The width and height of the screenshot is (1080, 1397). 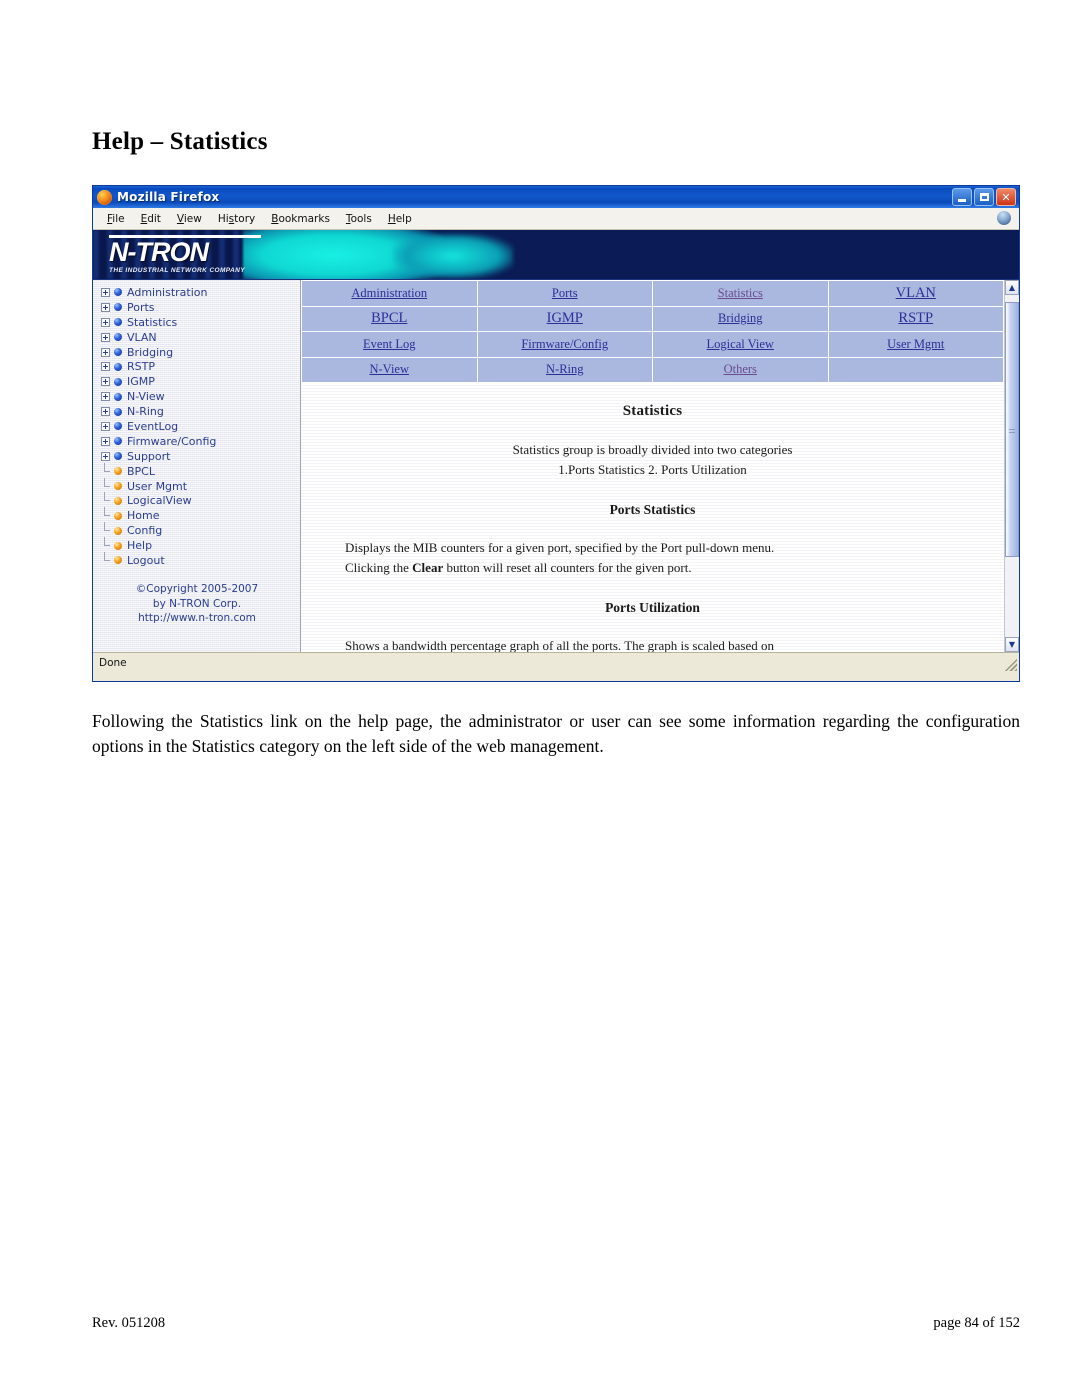 I want to click on resize-grip-icon, so click(x=1011, y=665).